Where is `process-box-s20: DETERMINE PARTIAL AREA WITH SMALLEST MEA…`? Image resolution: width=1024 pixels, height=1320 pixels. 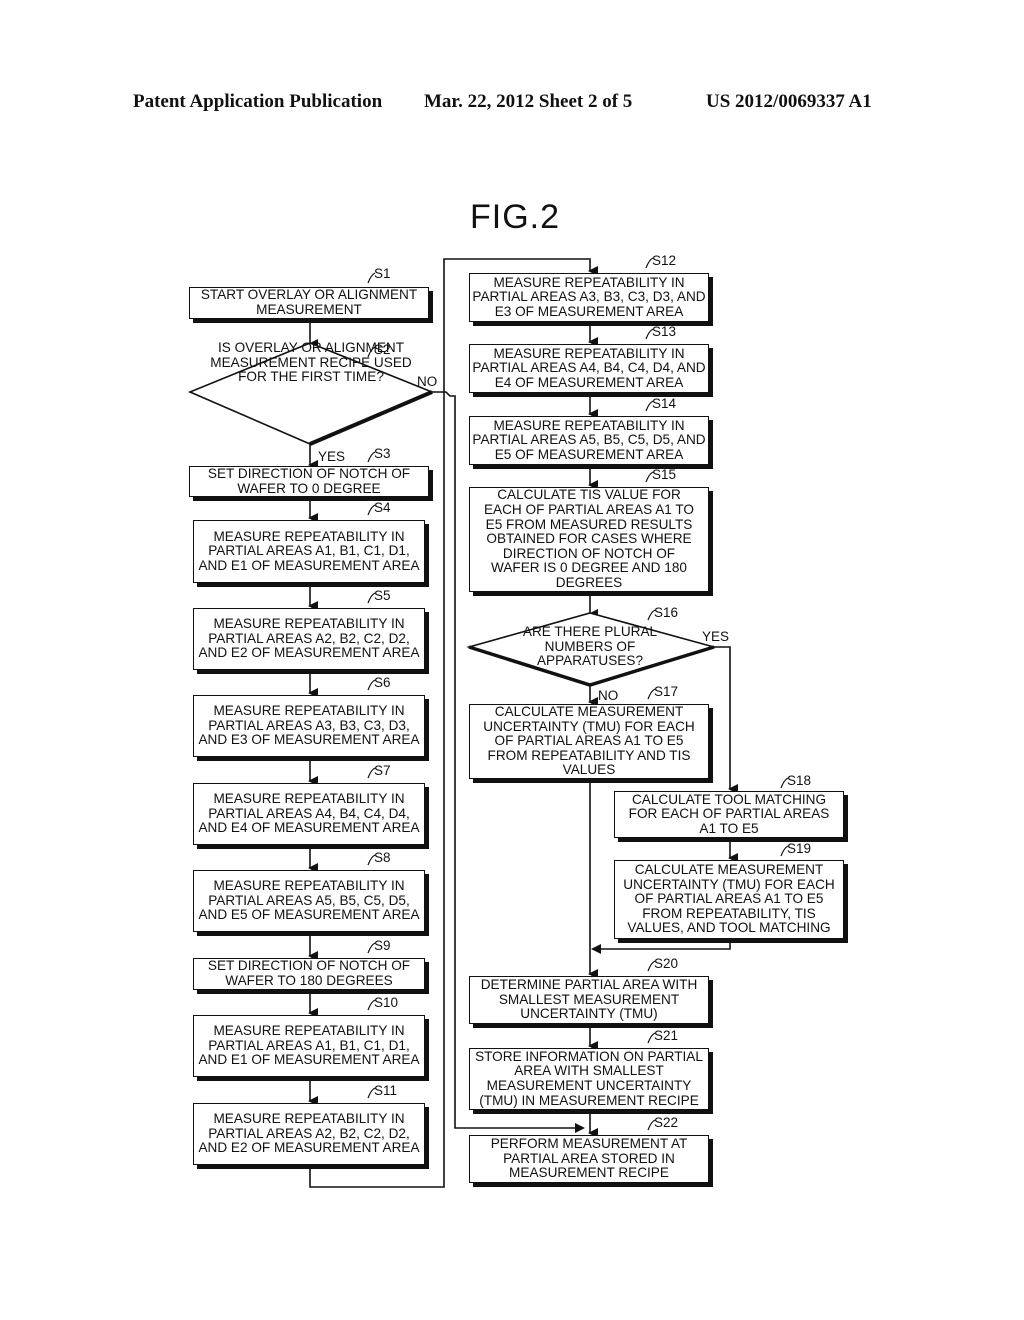
process-box-s20: DETERMINE PARTIAL AREA WITH SMALLEST MEA… is located at coordinates (589, 1000).